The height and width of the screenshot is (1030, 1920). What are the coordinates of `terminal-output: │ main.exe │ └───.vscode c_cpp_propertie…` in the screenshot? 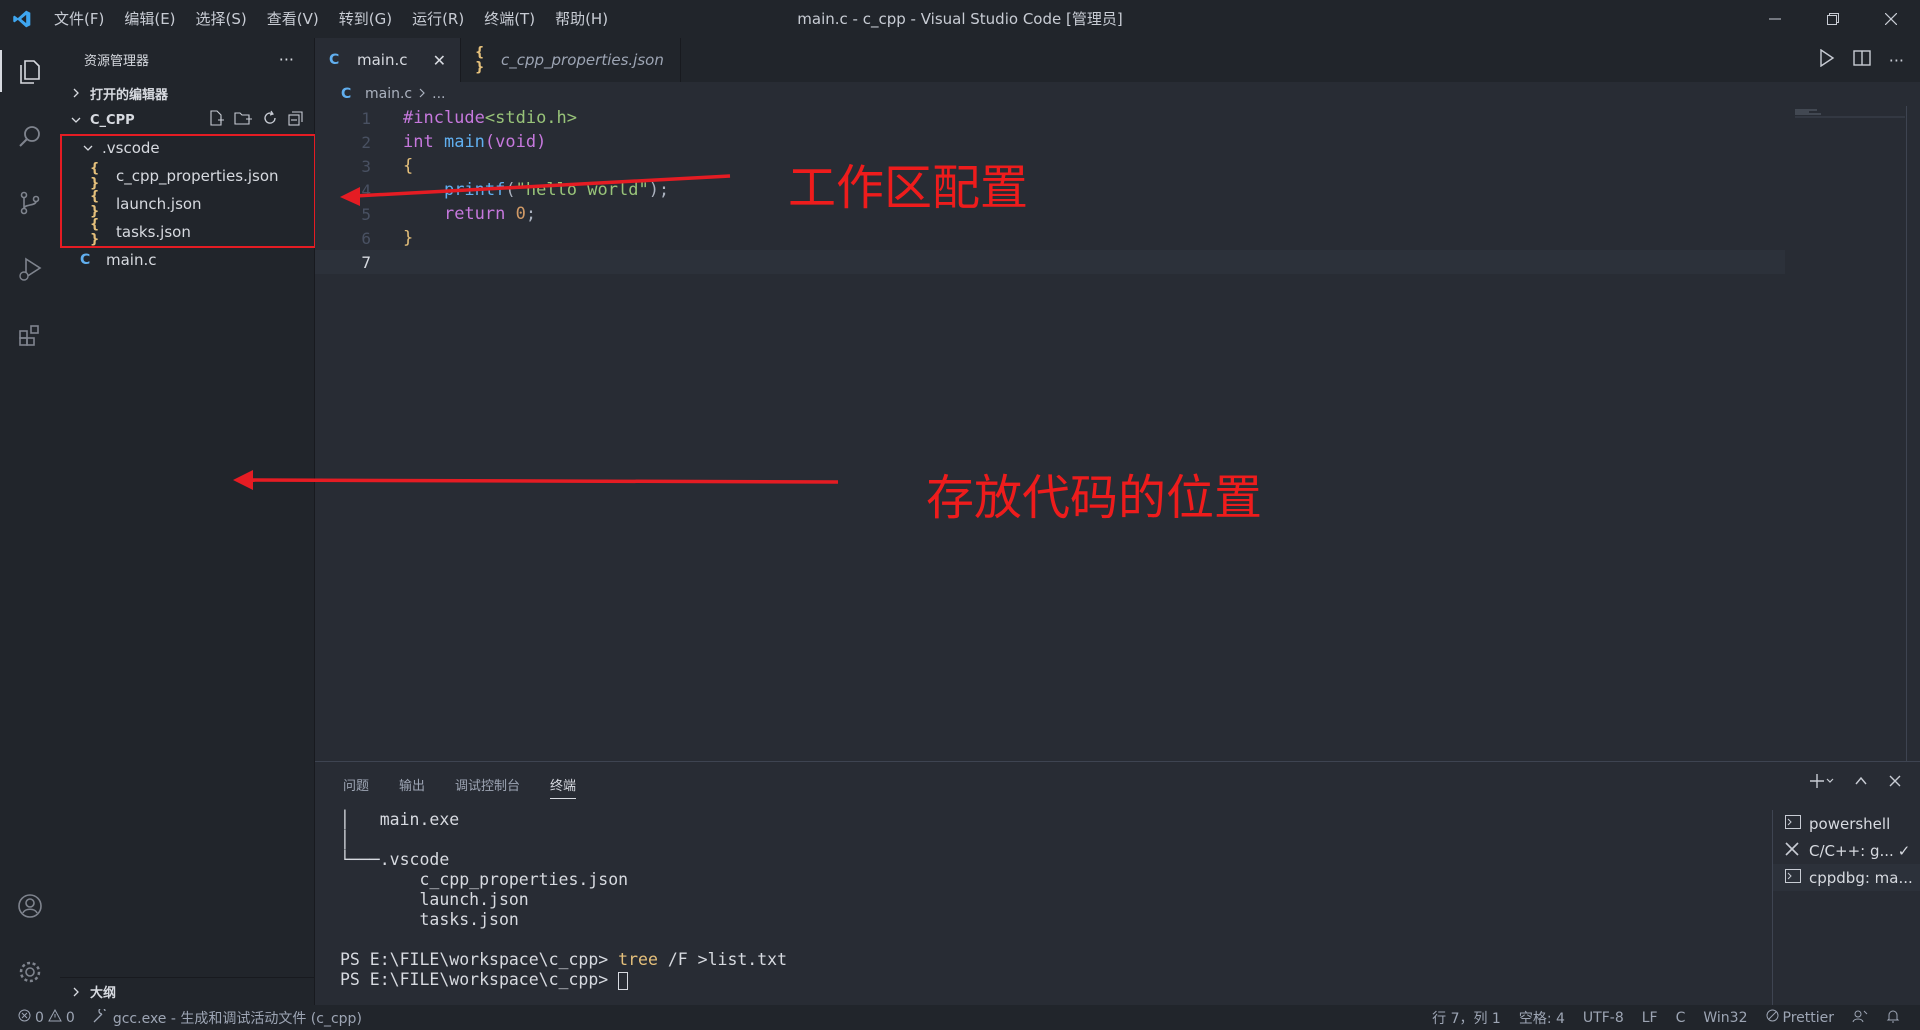 It's located at (563, 900).